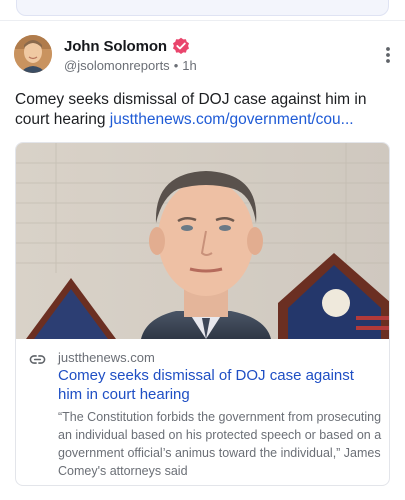 The height and width of the screenshot is (500, 405). I want to click on post-header: John Solomon @jsolomonreports • 1h, so click(204, 55).